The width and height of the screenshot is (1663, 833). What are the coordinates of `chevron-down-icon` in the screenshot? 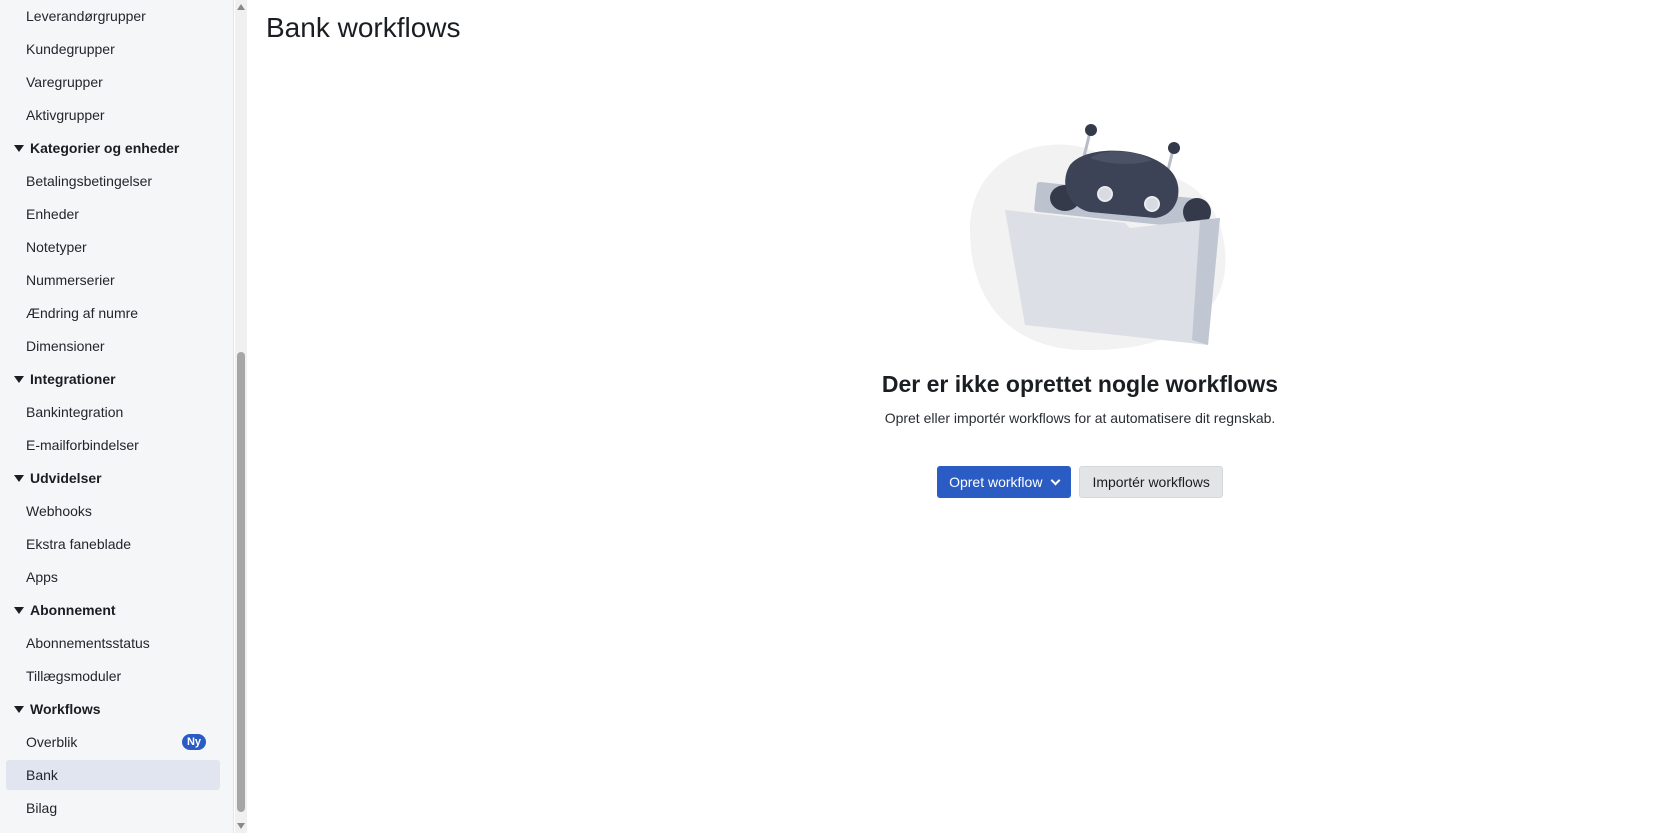 It's located at (1055, 480).